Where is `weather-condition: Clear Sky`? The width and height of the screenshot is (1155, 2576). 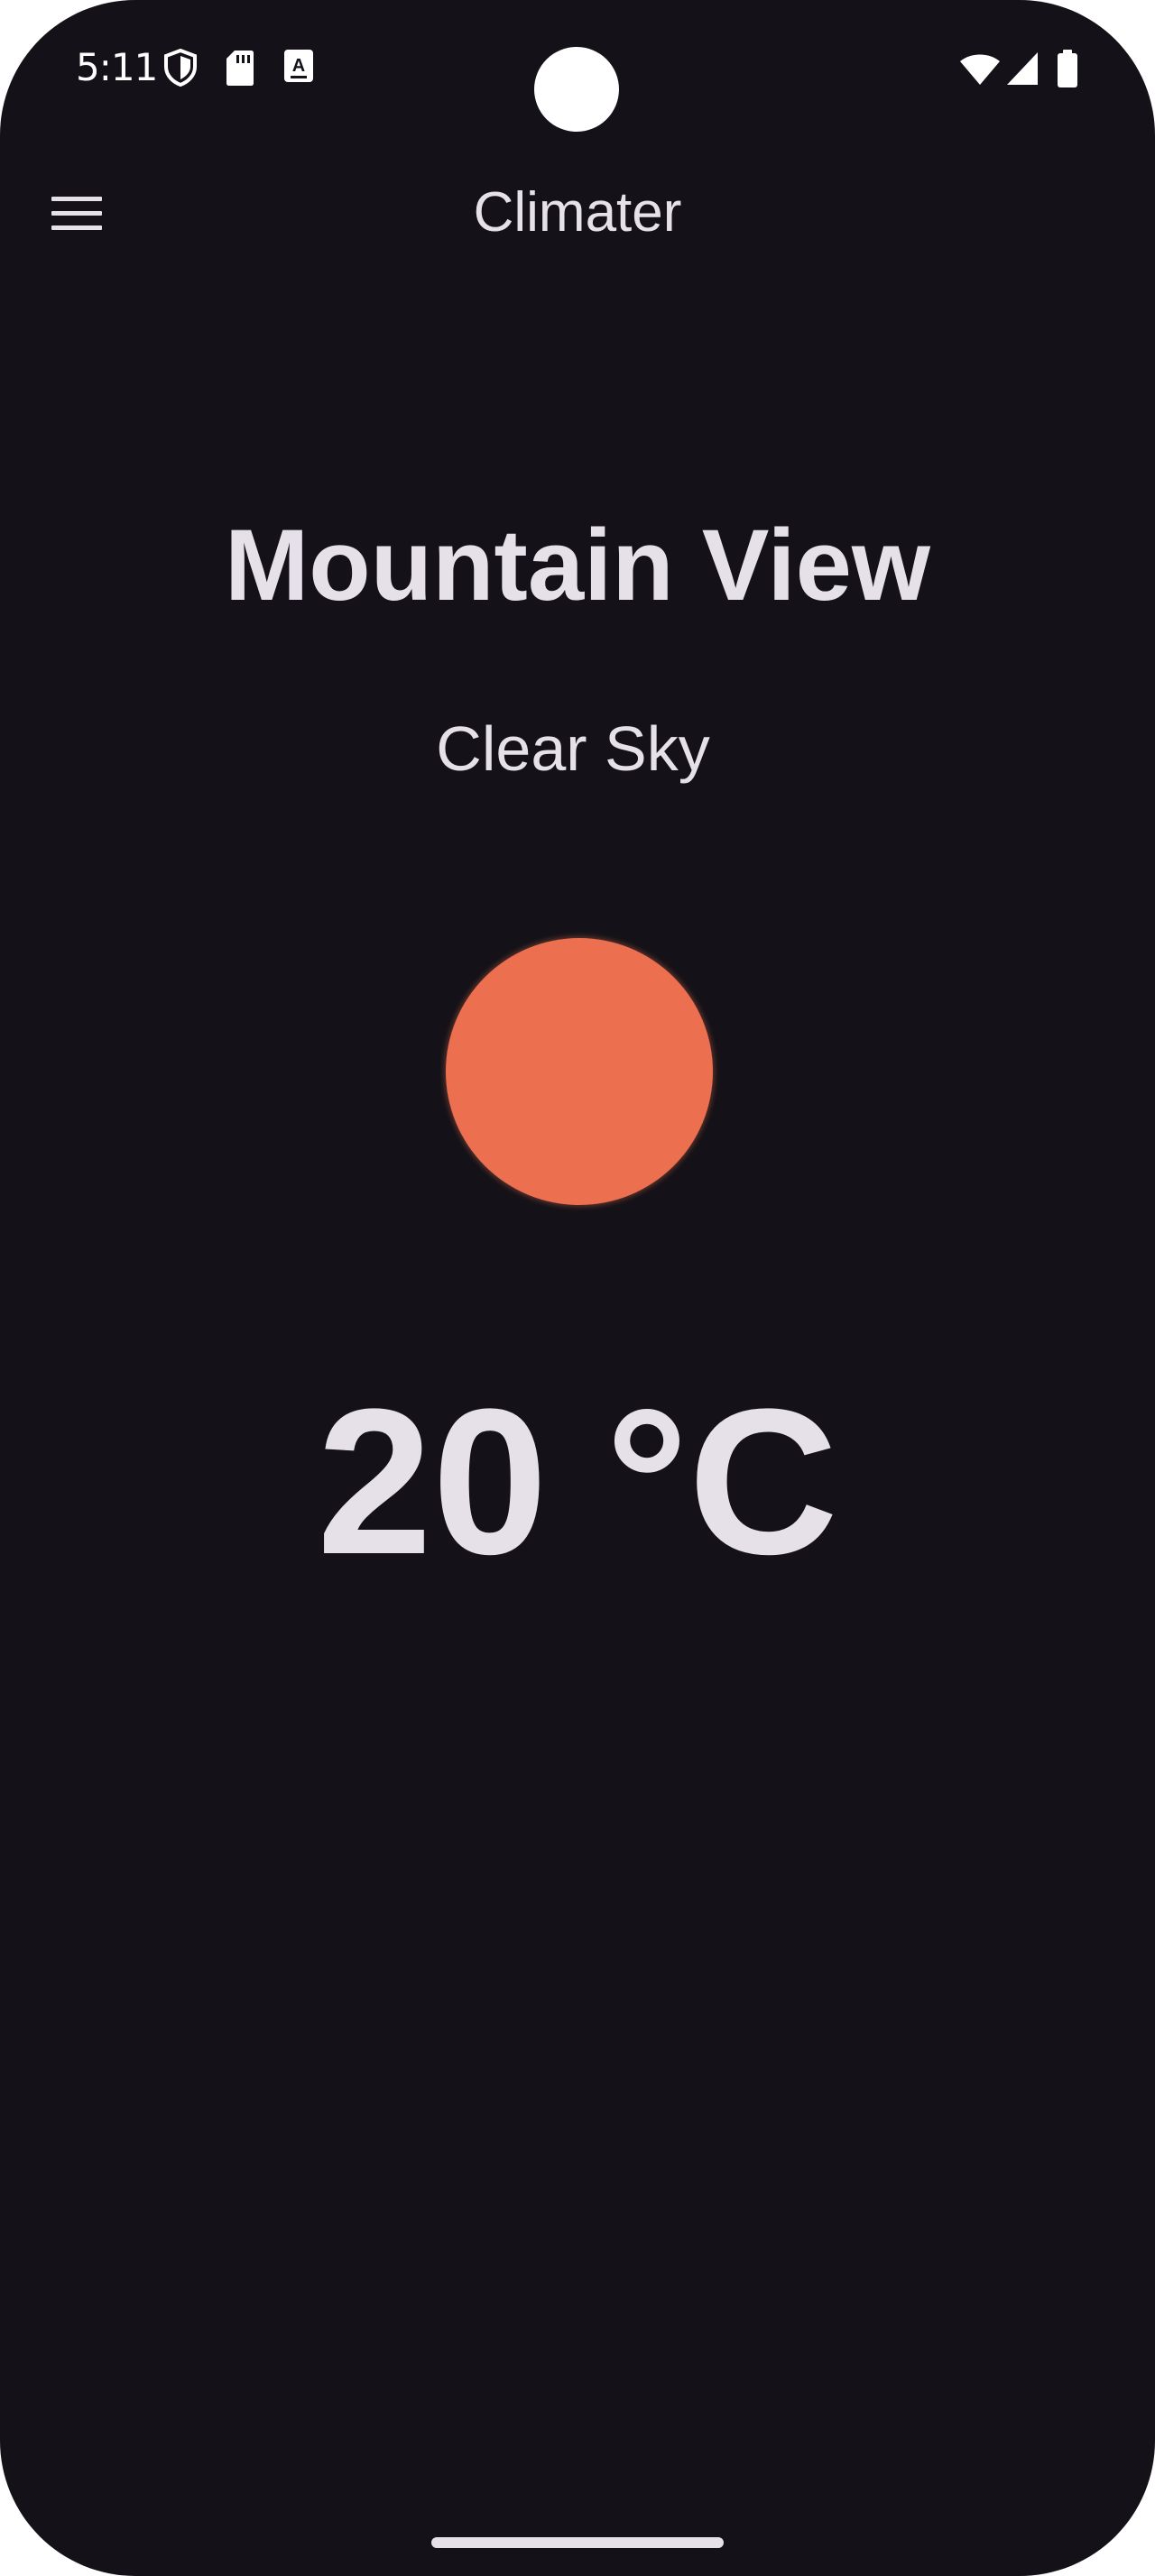 weather-condition: Clear Sky is located at coordinates (573, 749).